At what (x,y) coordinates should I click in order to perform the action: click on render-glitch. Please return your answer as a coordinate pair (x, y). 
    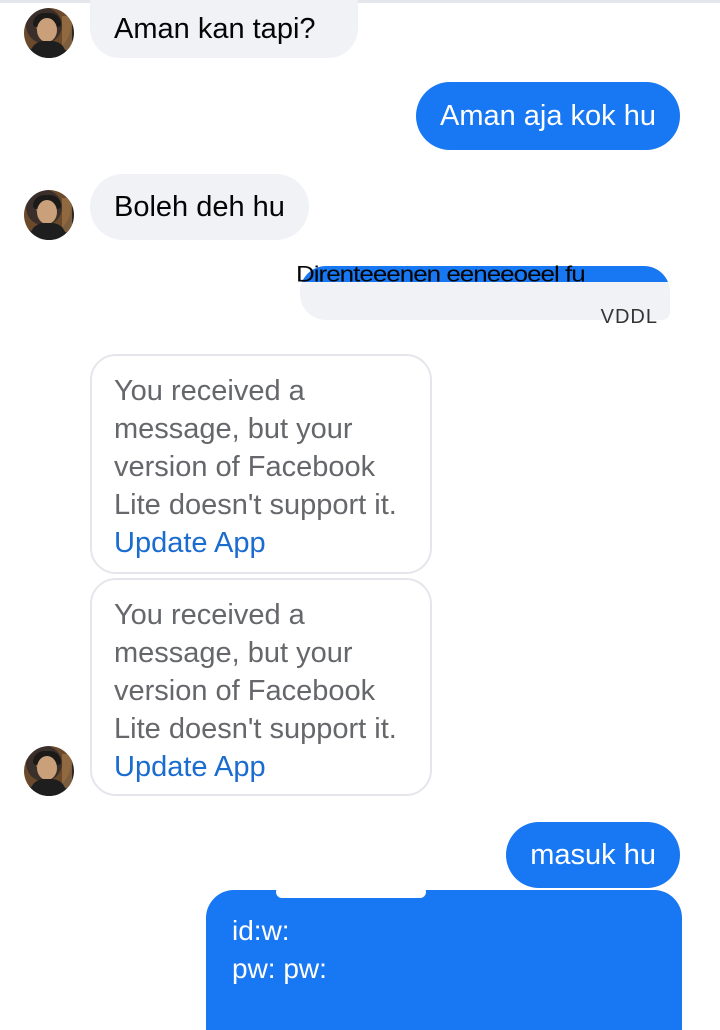
    Looking at the image, I should click on (351, 892).